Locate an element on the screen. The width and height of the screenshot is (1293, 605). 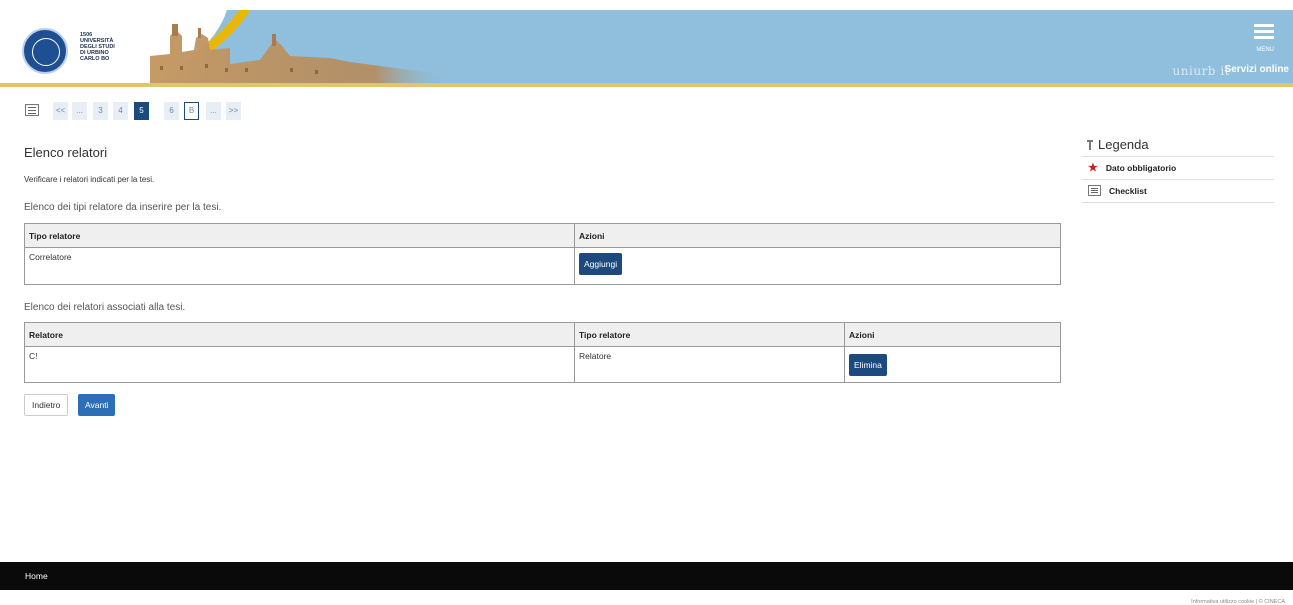
page-title: Elenco relatori is located at coordinates (66, 152).